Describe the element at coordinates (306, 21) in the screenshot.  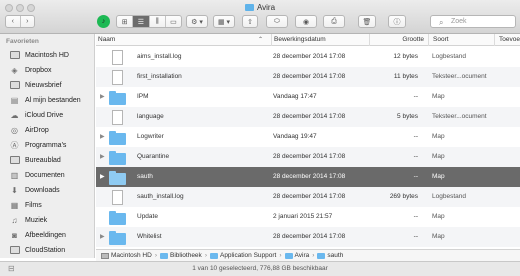
I see `quick-look-button: ◉` at that location.